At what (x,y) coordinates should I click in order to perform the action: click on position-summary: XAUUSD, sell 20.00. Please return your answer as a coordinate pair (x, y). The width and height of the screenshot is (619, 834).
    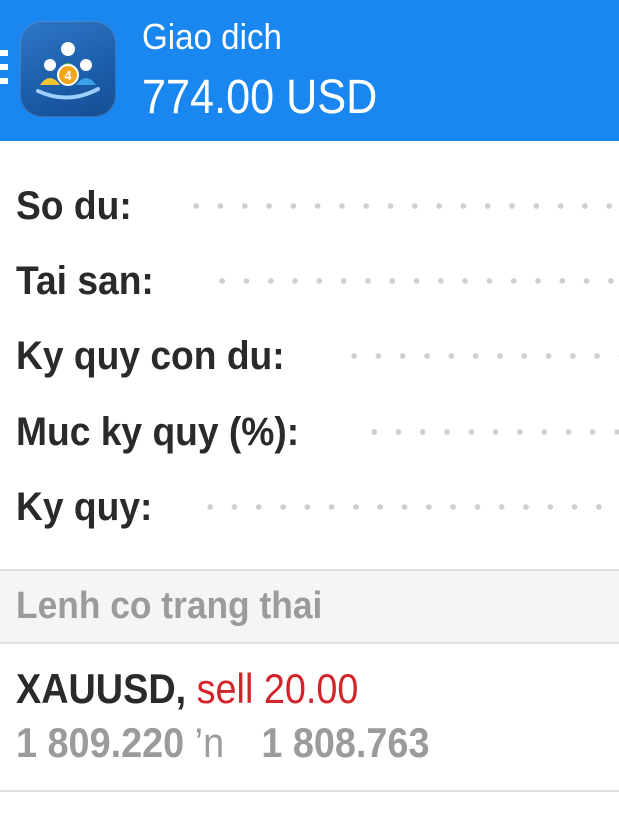
    Looking at the image, I should click on (187, 689).